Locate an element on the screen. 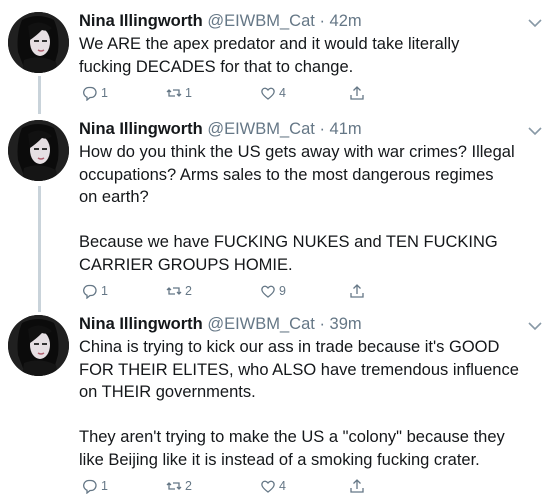 This screenshot has width=551, height=500. tweet-actions: 1 2 9 is located at coordinates (229, 291).